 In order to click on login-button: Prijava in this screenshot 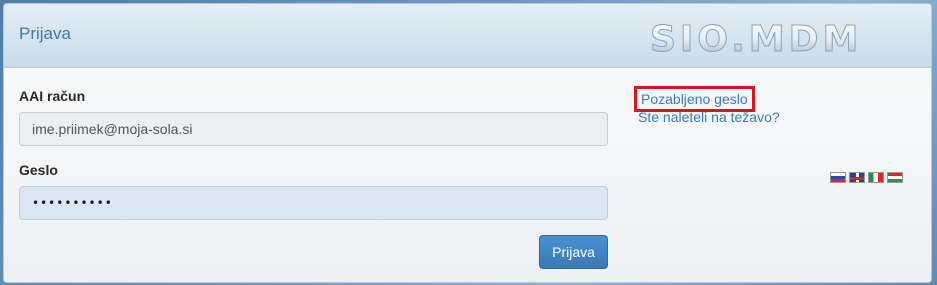, I will do `click(573, 252)`.